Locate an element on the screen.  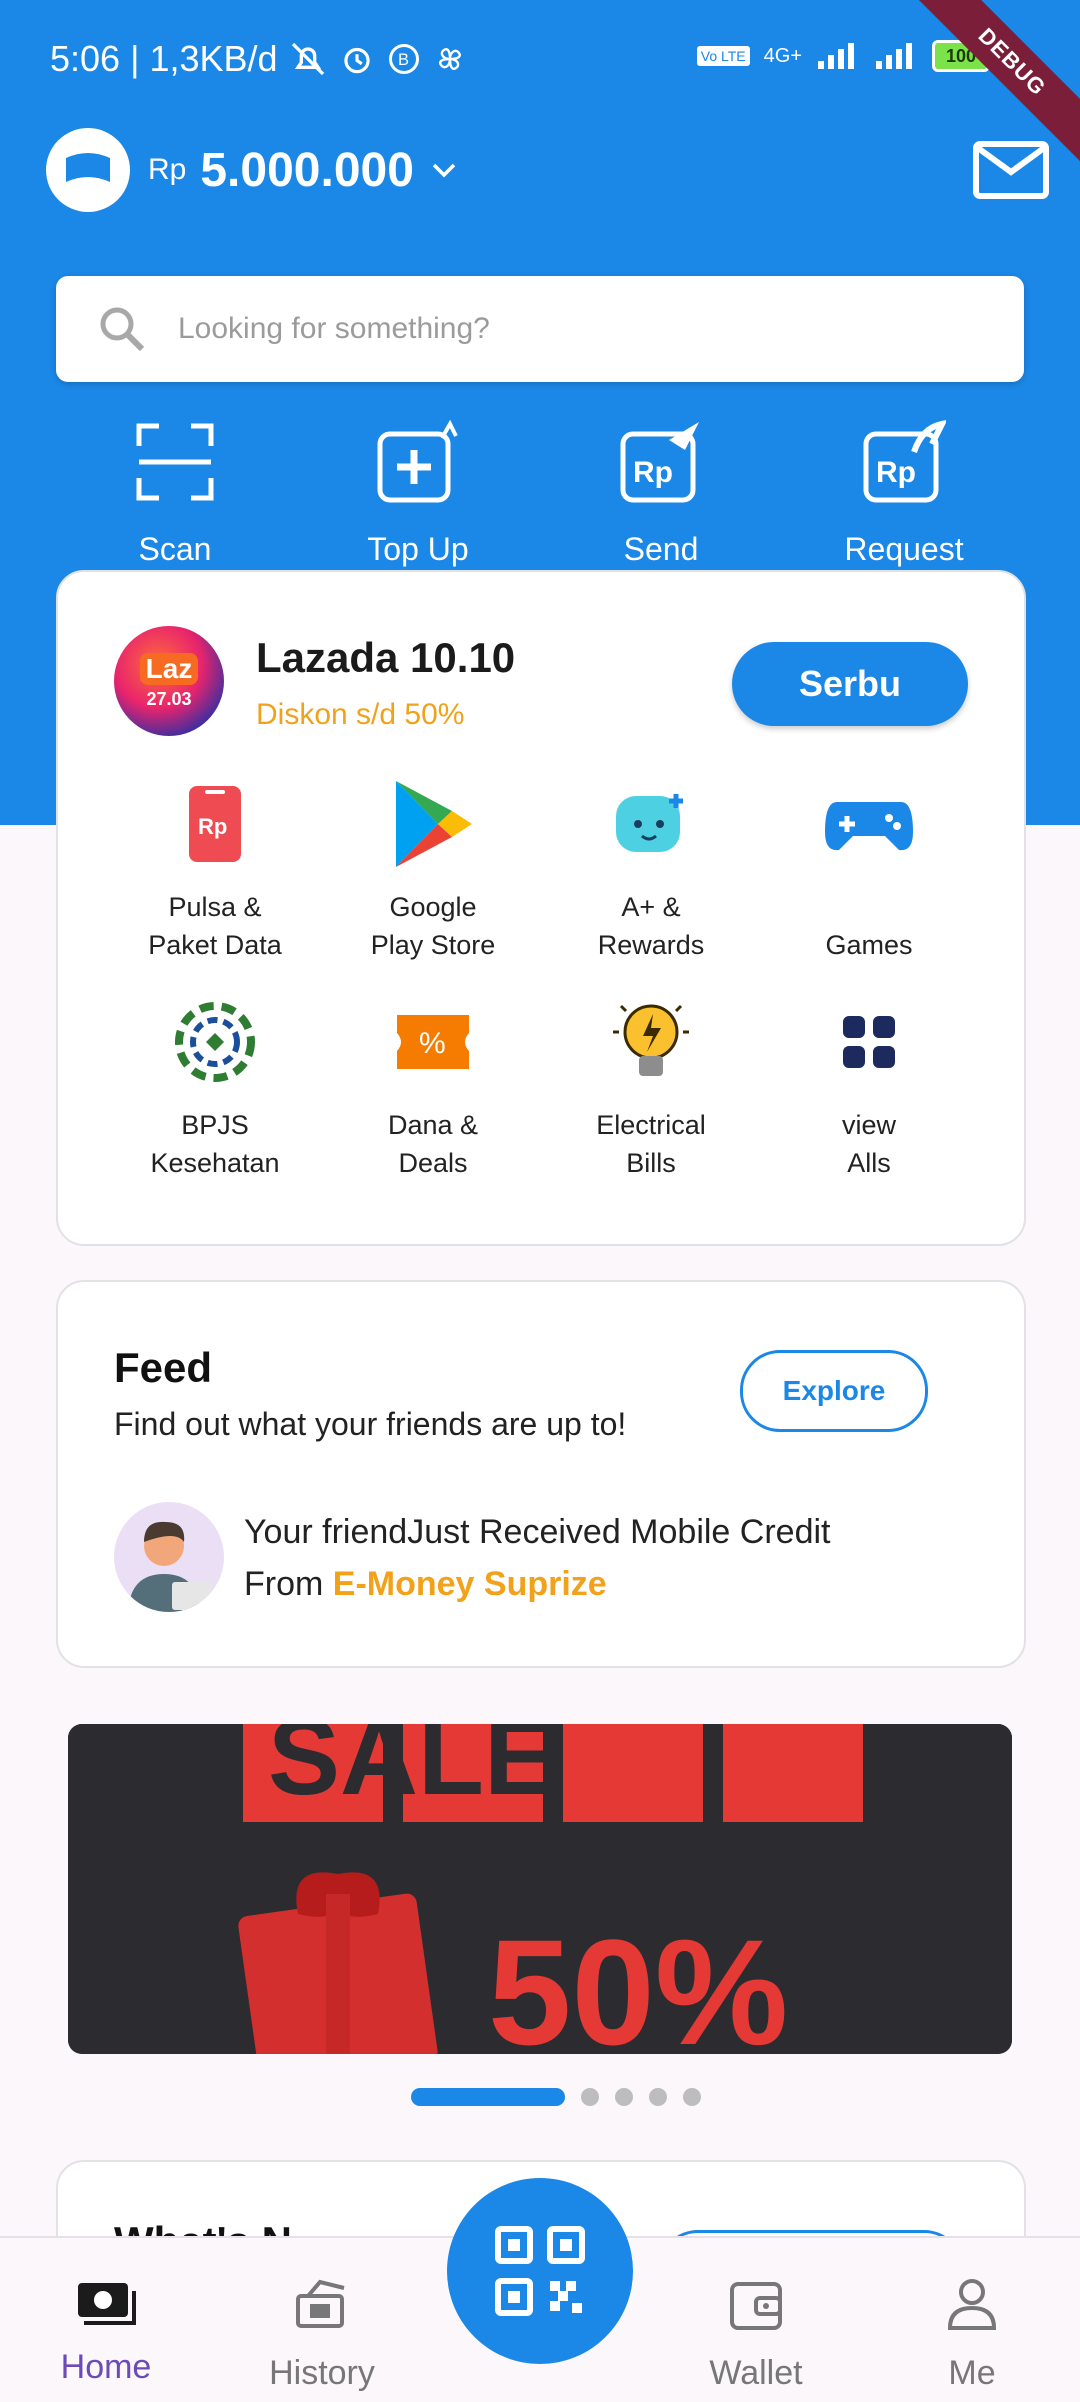
alarm-icon is located at coordinates (356, 60).